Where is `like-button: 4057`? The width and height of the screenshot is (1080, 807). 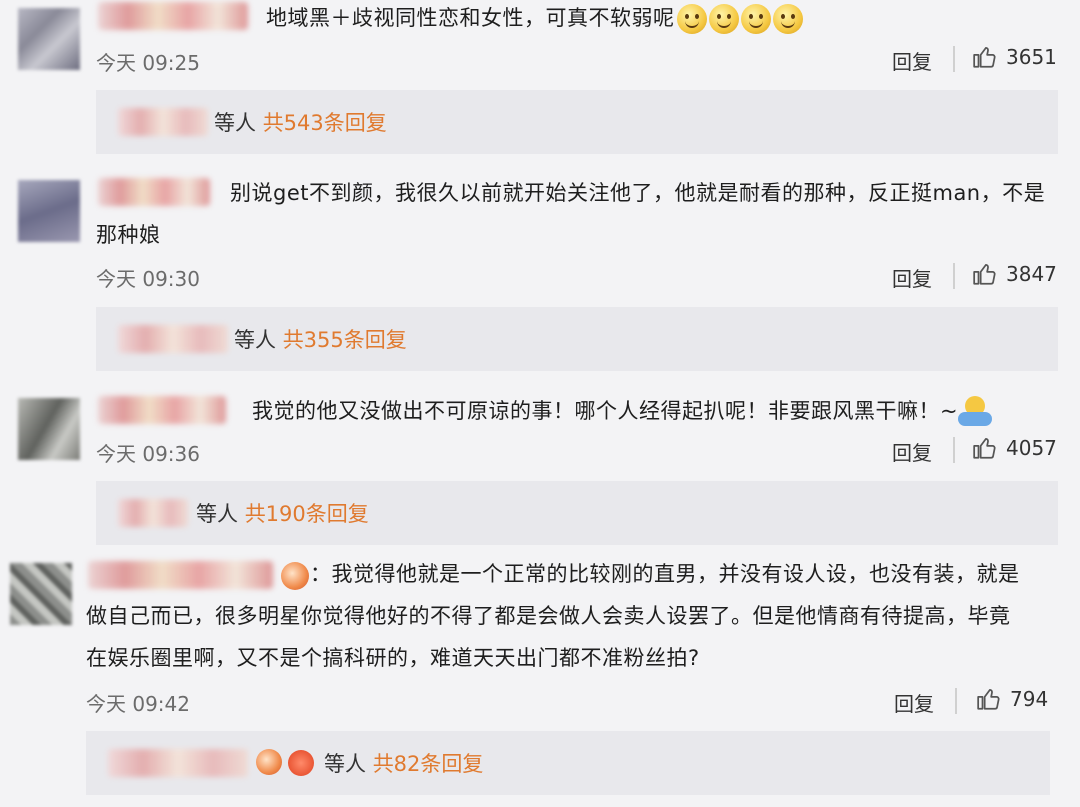 like-button: 4057 is located at coordinates (1014, 448).